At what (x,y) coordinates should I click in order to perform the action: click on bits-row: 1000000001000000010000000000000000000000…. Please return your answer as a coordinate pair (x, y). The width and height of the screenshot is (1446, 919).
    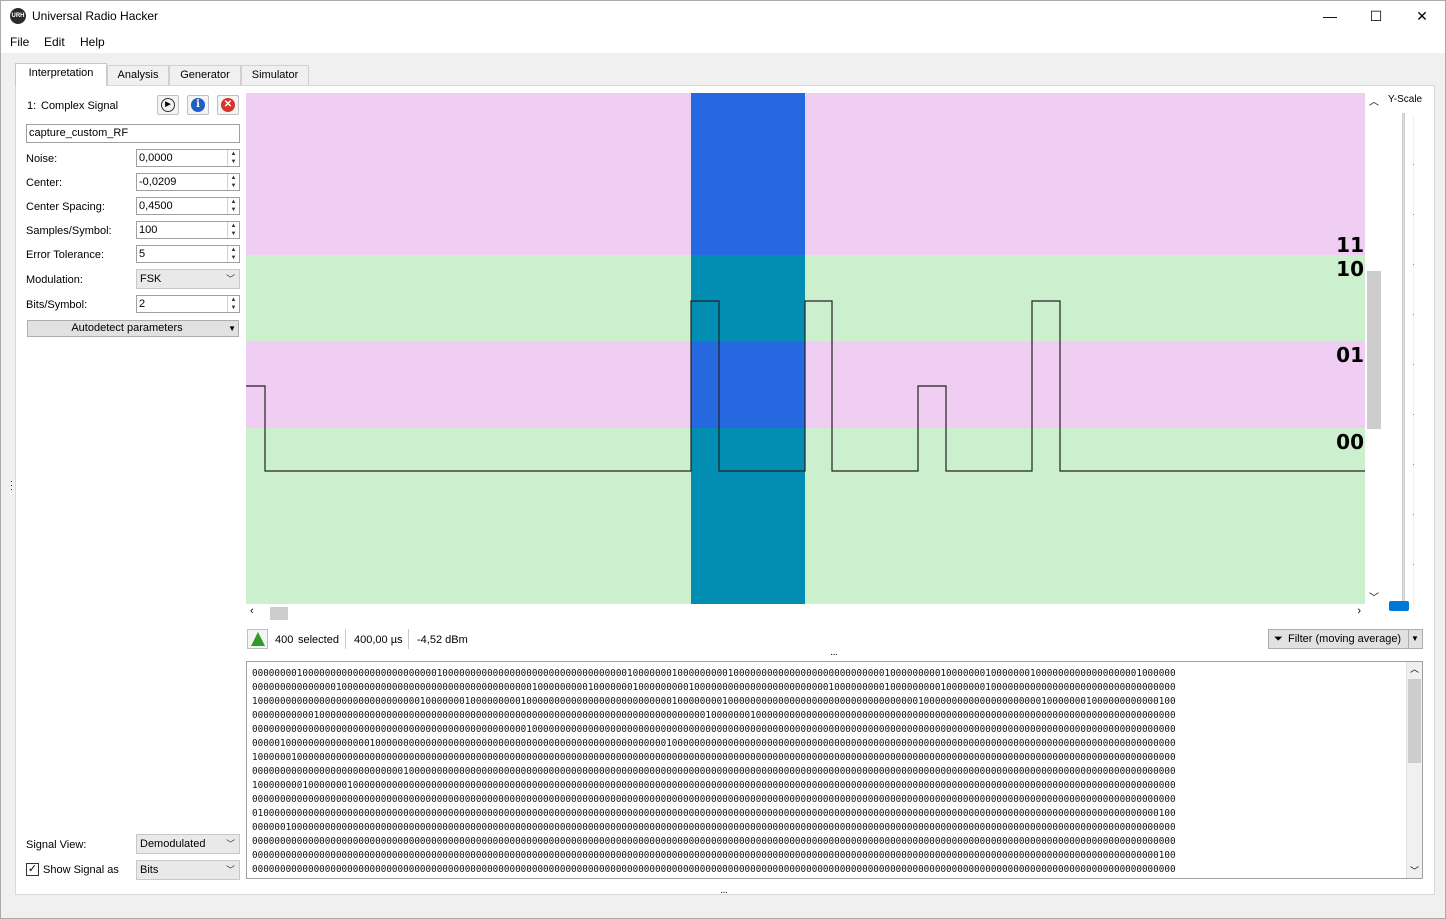
    Looking at the image, I should click on (714, 785).